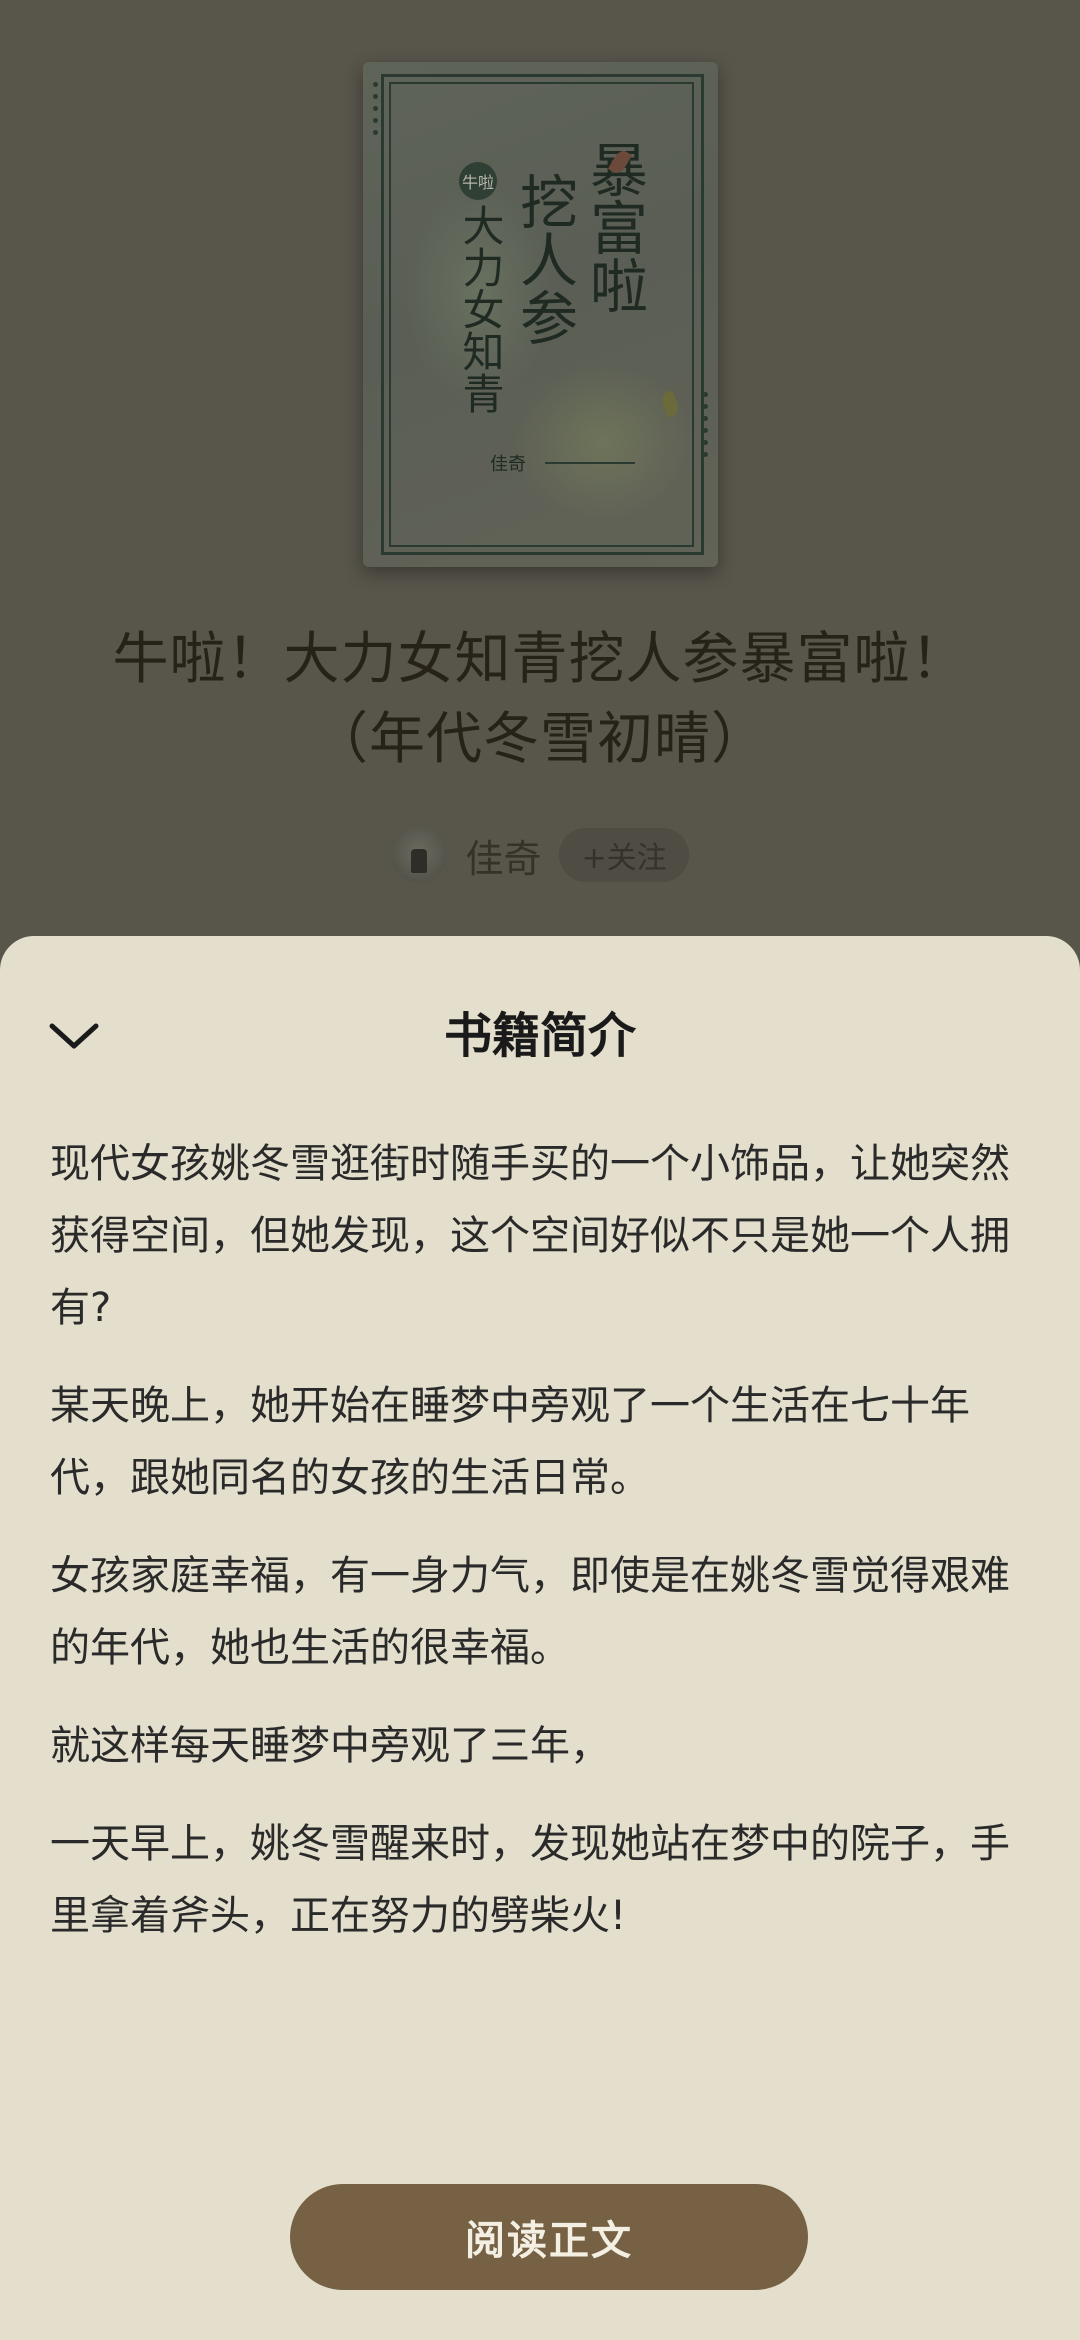 This screenshot has width=1080, height=2340. I want to click on cover-title-mid: 挖人参, so click(544, 259).